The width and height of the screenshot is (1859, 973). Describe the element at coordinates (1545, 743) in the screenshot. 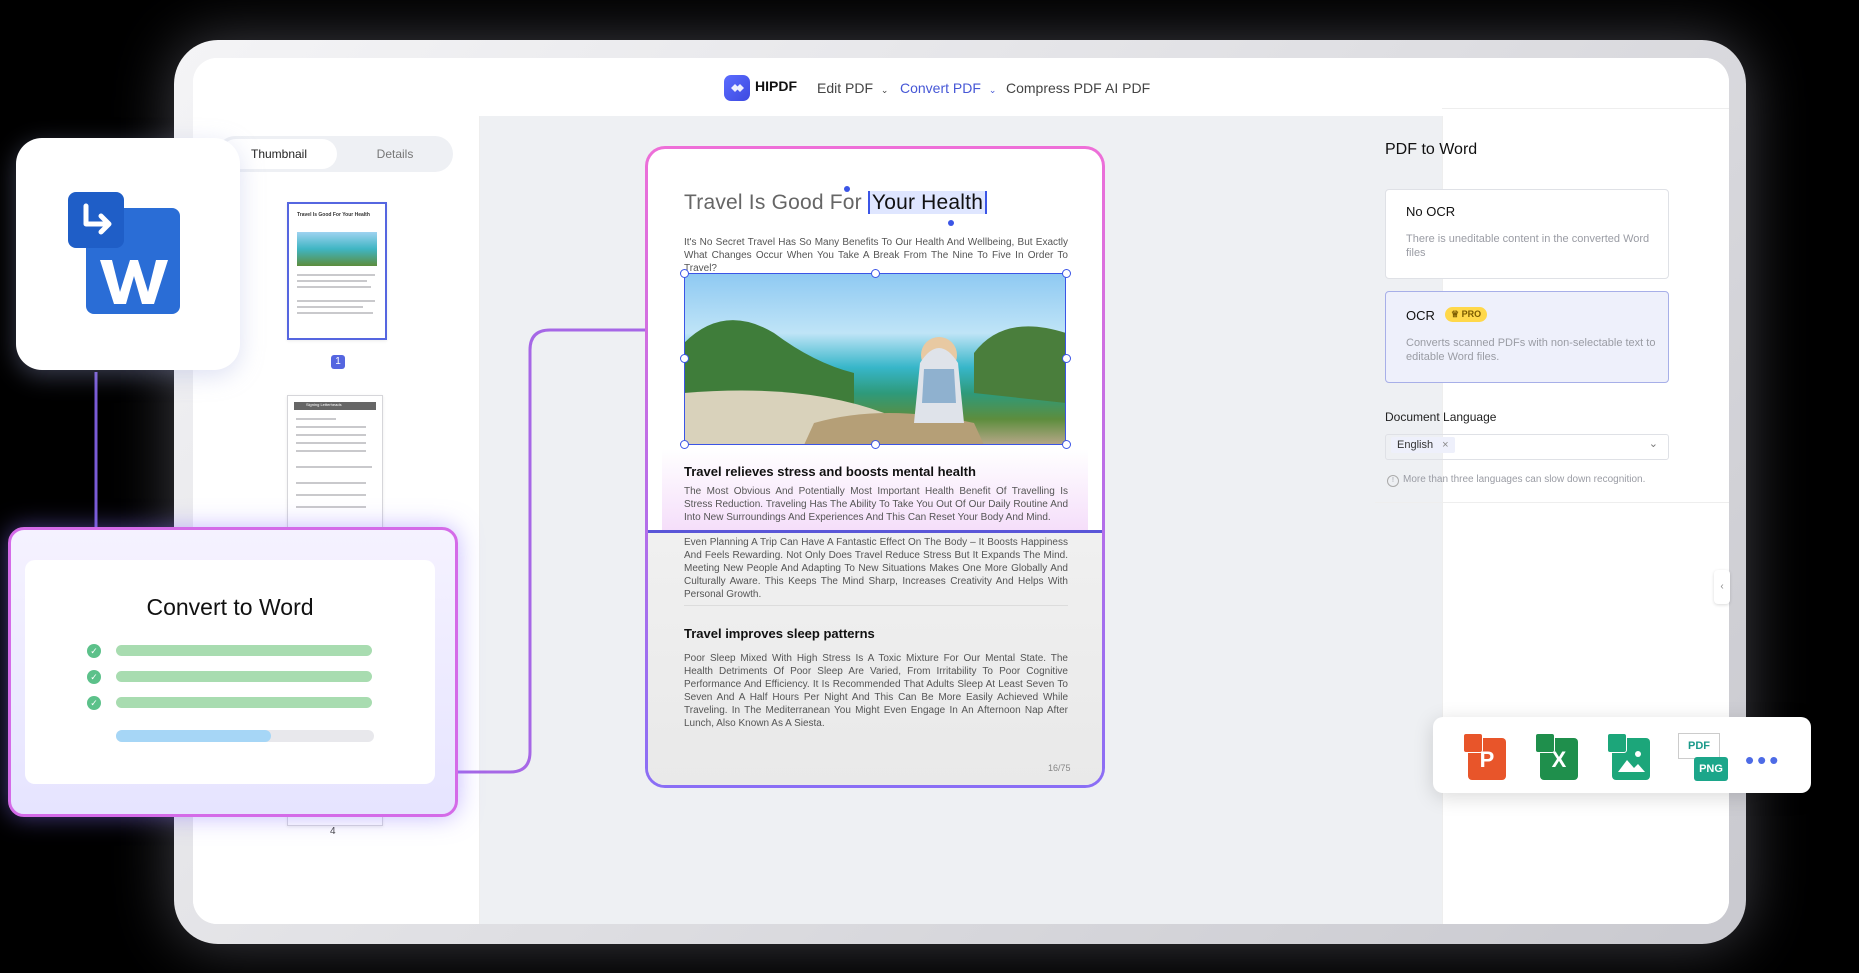

I see `excel-arrow-icon` at that location.